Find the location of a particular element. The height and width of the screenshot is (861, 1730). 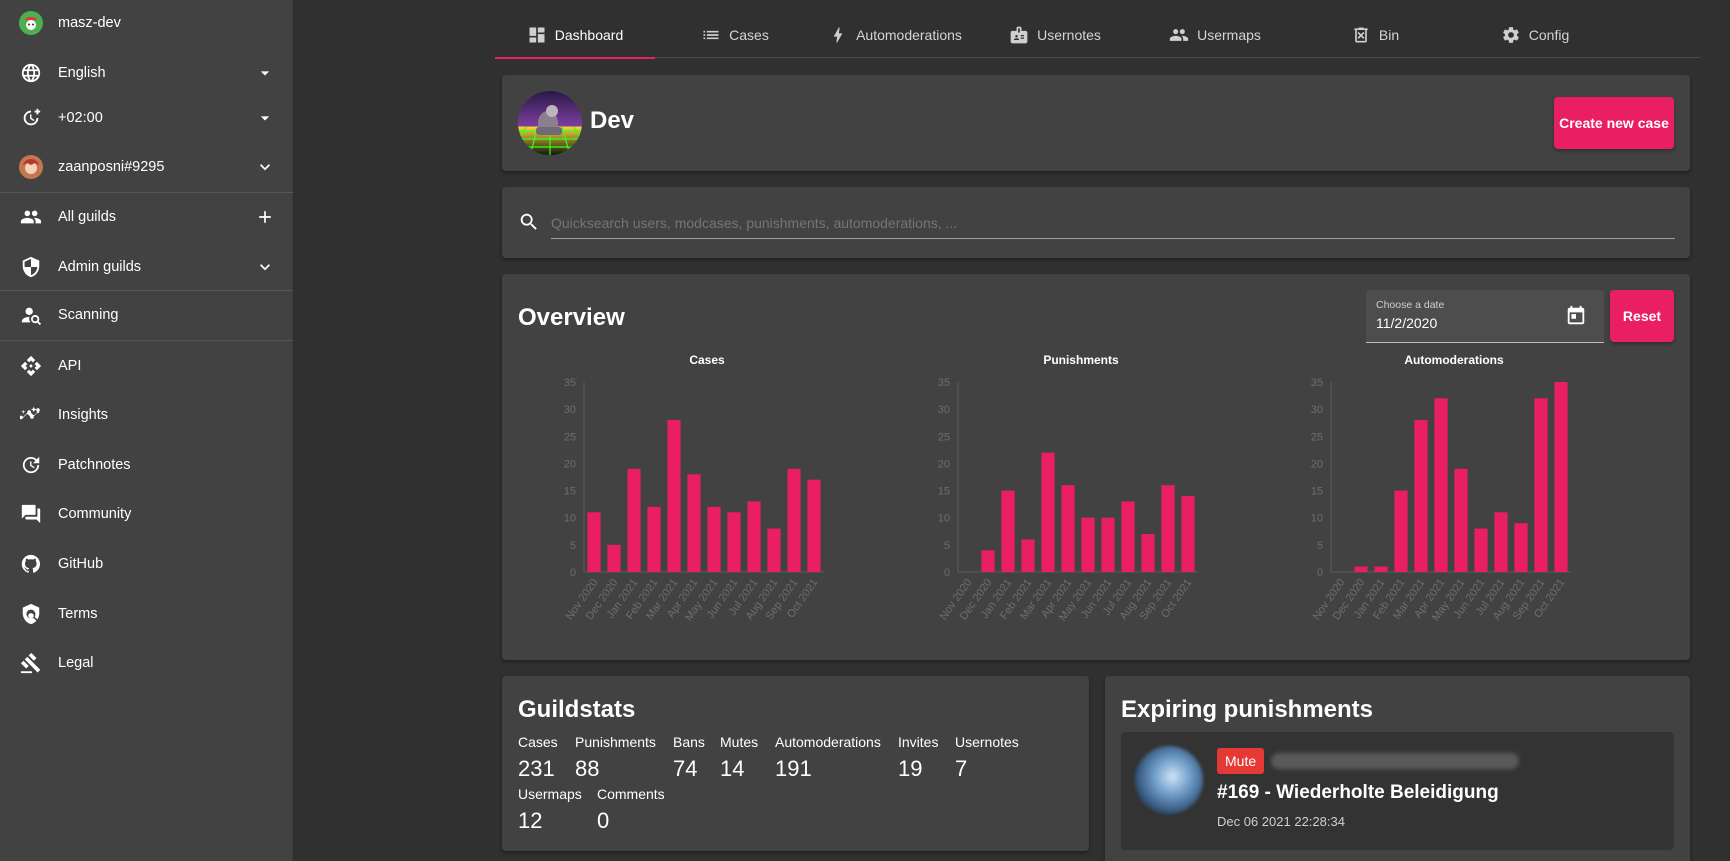

overview-title: Overview is located at coordinates (571, 317).